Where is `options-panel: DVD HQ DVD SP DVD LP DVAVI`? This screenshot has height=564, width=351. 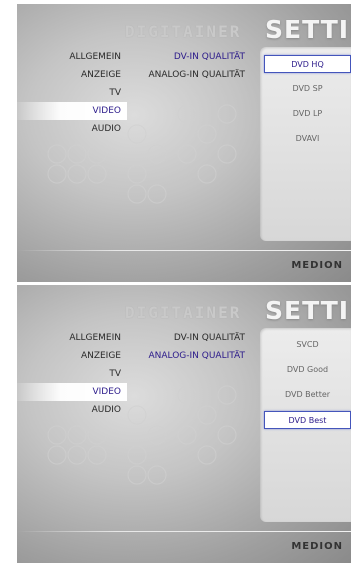
options-panel: DVD HQ DVD SP DVD LP DVAVI is located at coordinates (305, 144).